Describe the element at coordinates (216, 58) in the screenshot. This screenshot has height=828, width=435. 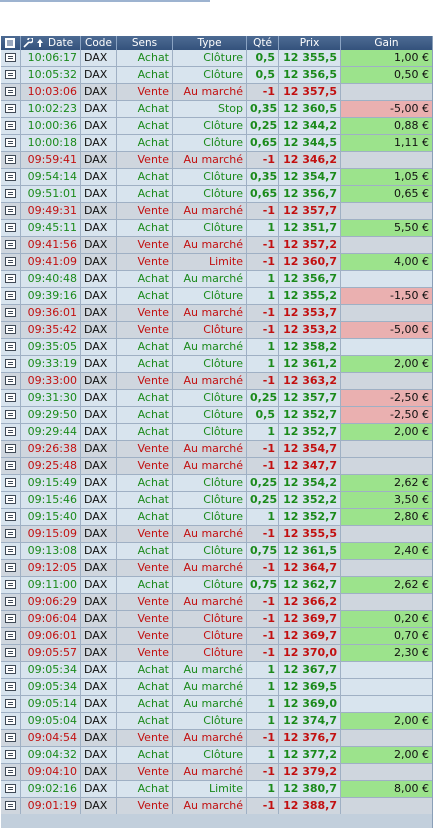
I see `table-row: 10:06:17 DAX Achat Clôture 0,5 12 355,5 1,00 €` at that location.